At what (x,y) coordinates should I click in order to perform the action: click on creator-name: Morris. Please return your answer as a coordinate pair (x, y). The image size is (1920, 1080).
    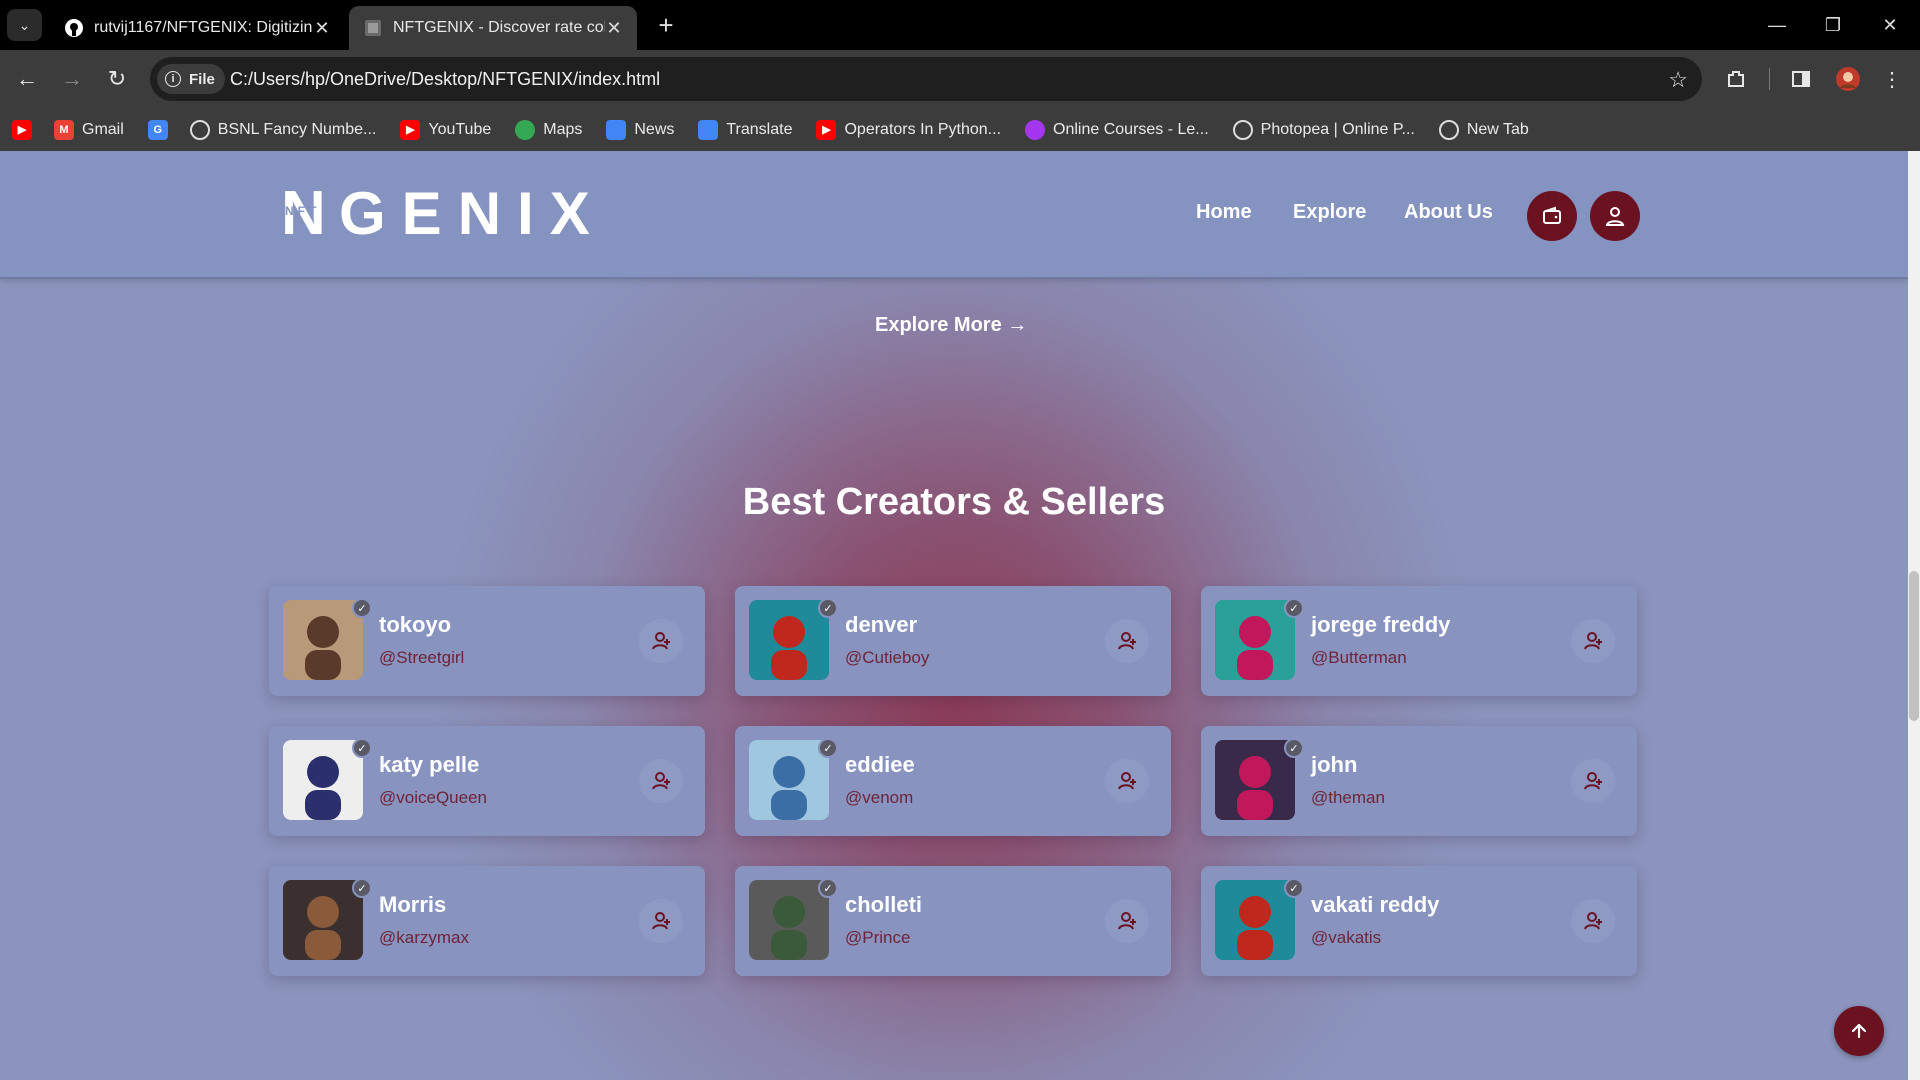
    Looking at the image, I should click on (412, 905).